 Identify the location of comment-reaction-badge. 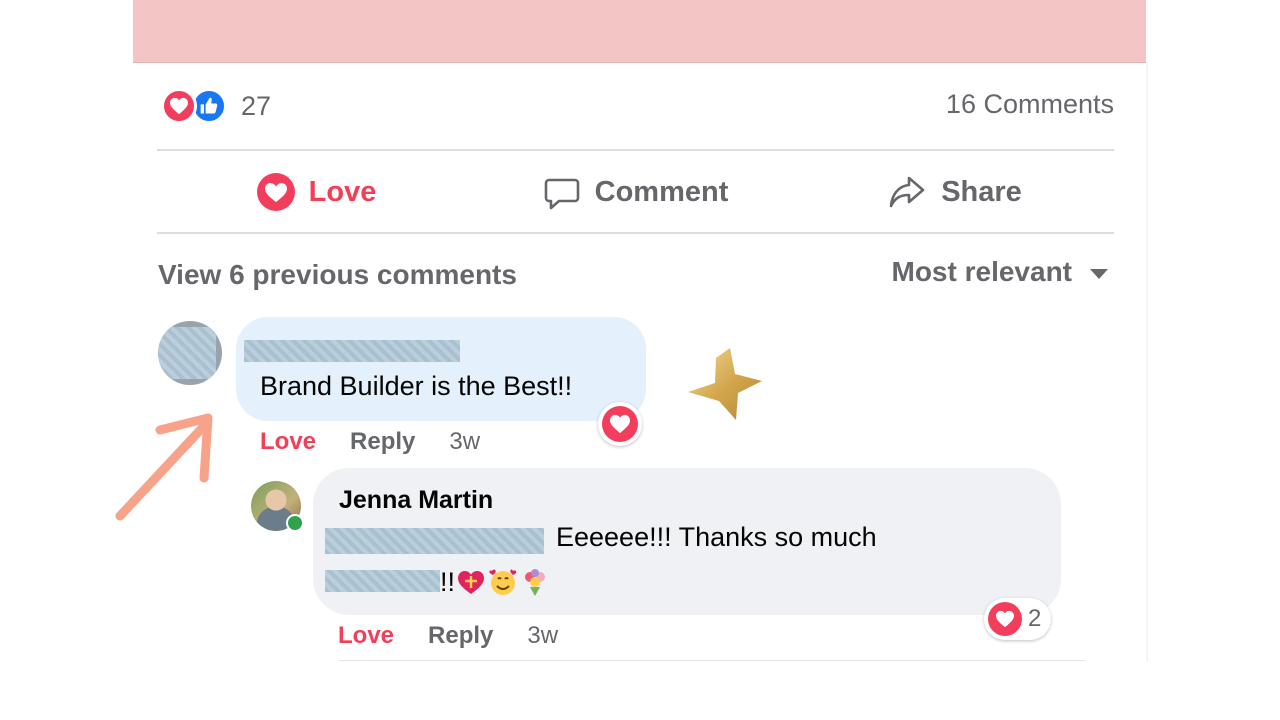
(620, 424).